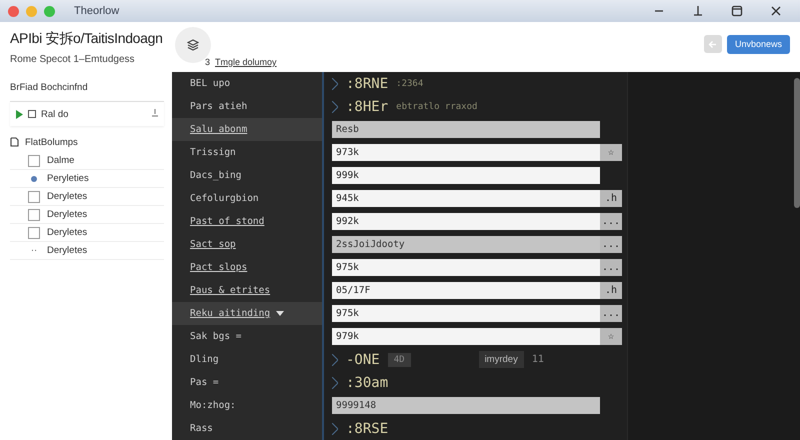 This screenshot has width=800, height=440. Describe the element at coordinates (737, 11) in the screenshot. I see `maximize-icon` at that location.